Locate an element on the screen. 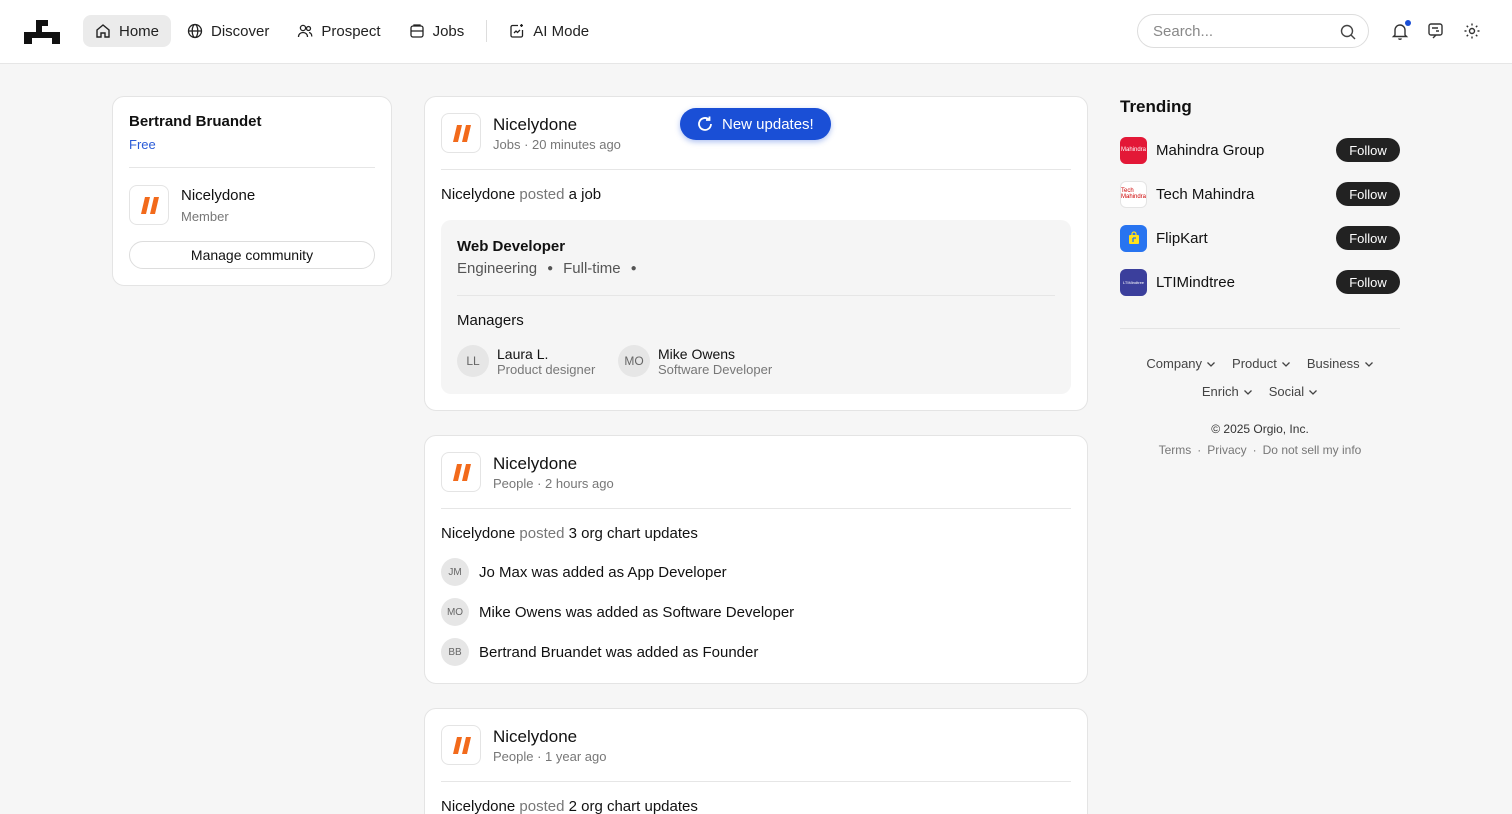 This screenshot has width=1512, height=814. copyright: © 2025 Orgio, Inc. is located at coordinates (1260, 429).